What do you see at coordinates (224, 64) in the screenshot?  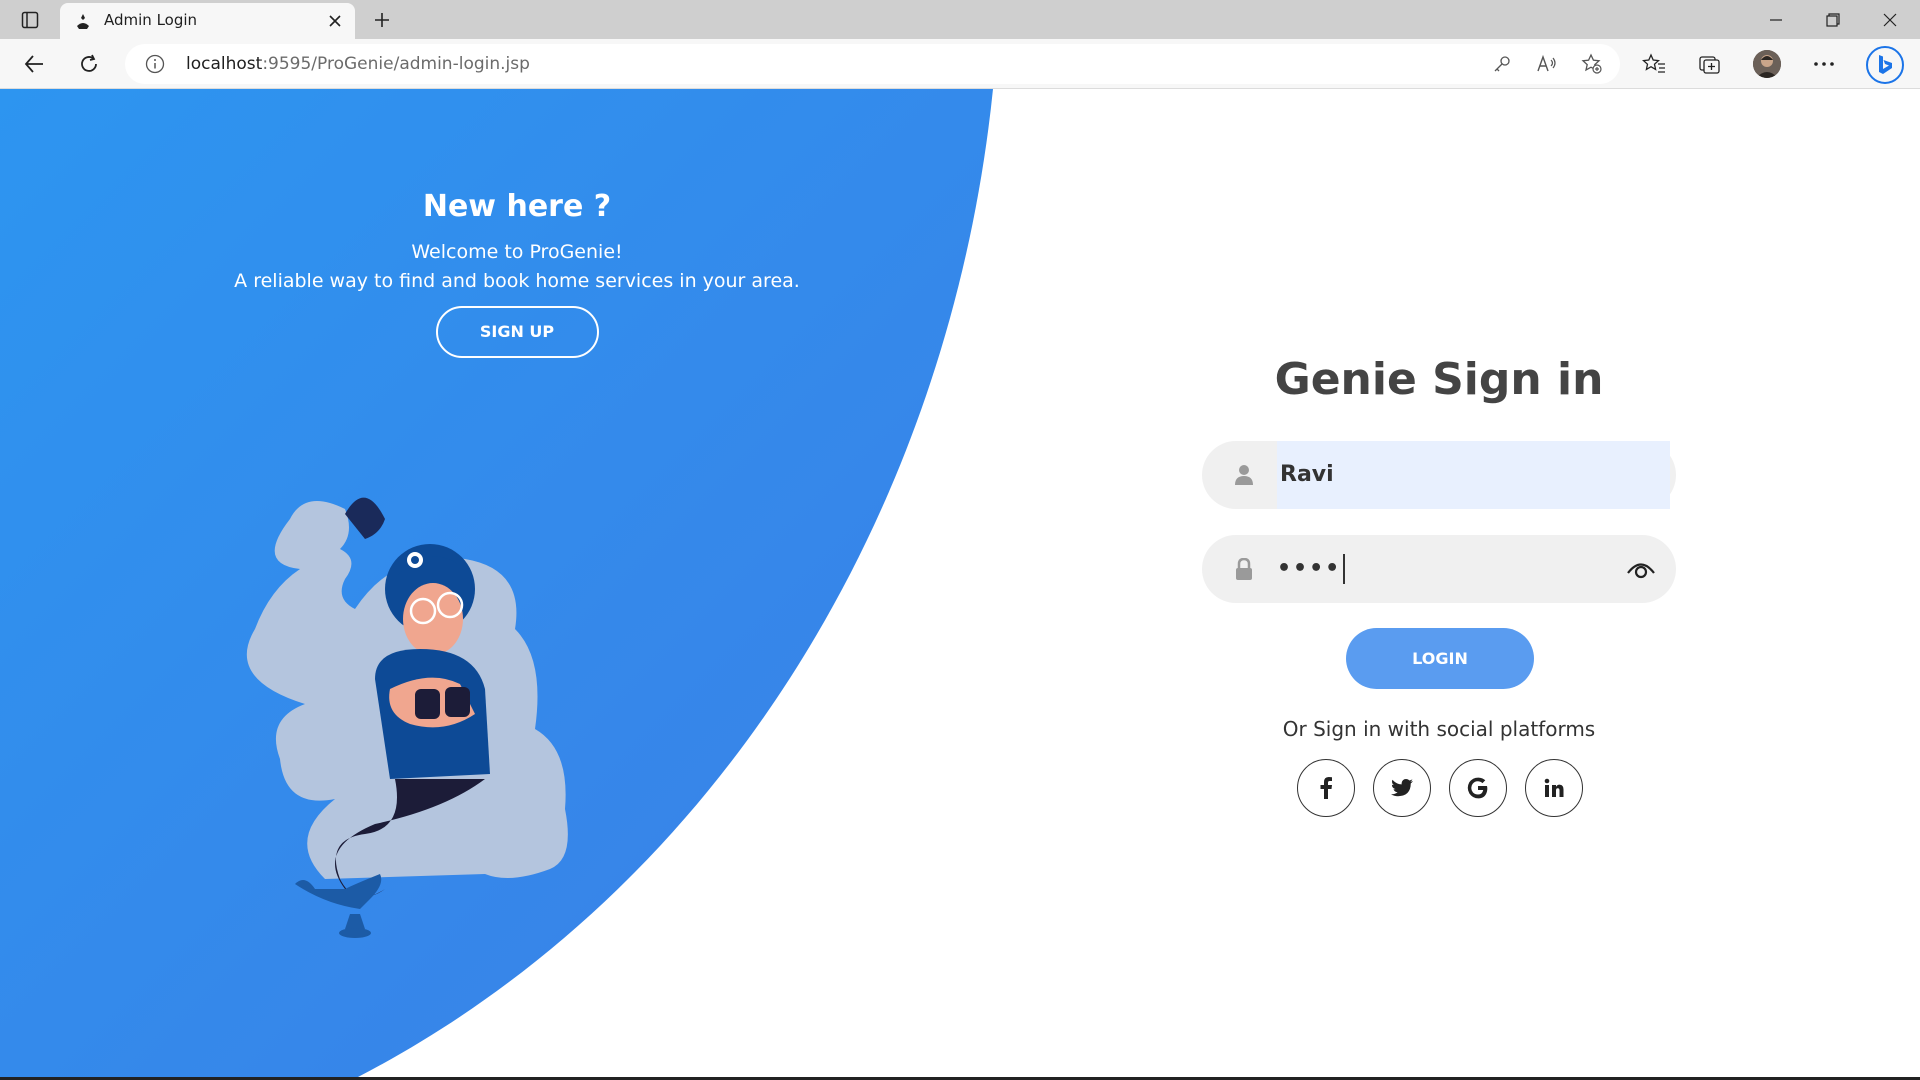 I see `url-host: localhost` at bounding box center [224, 64].